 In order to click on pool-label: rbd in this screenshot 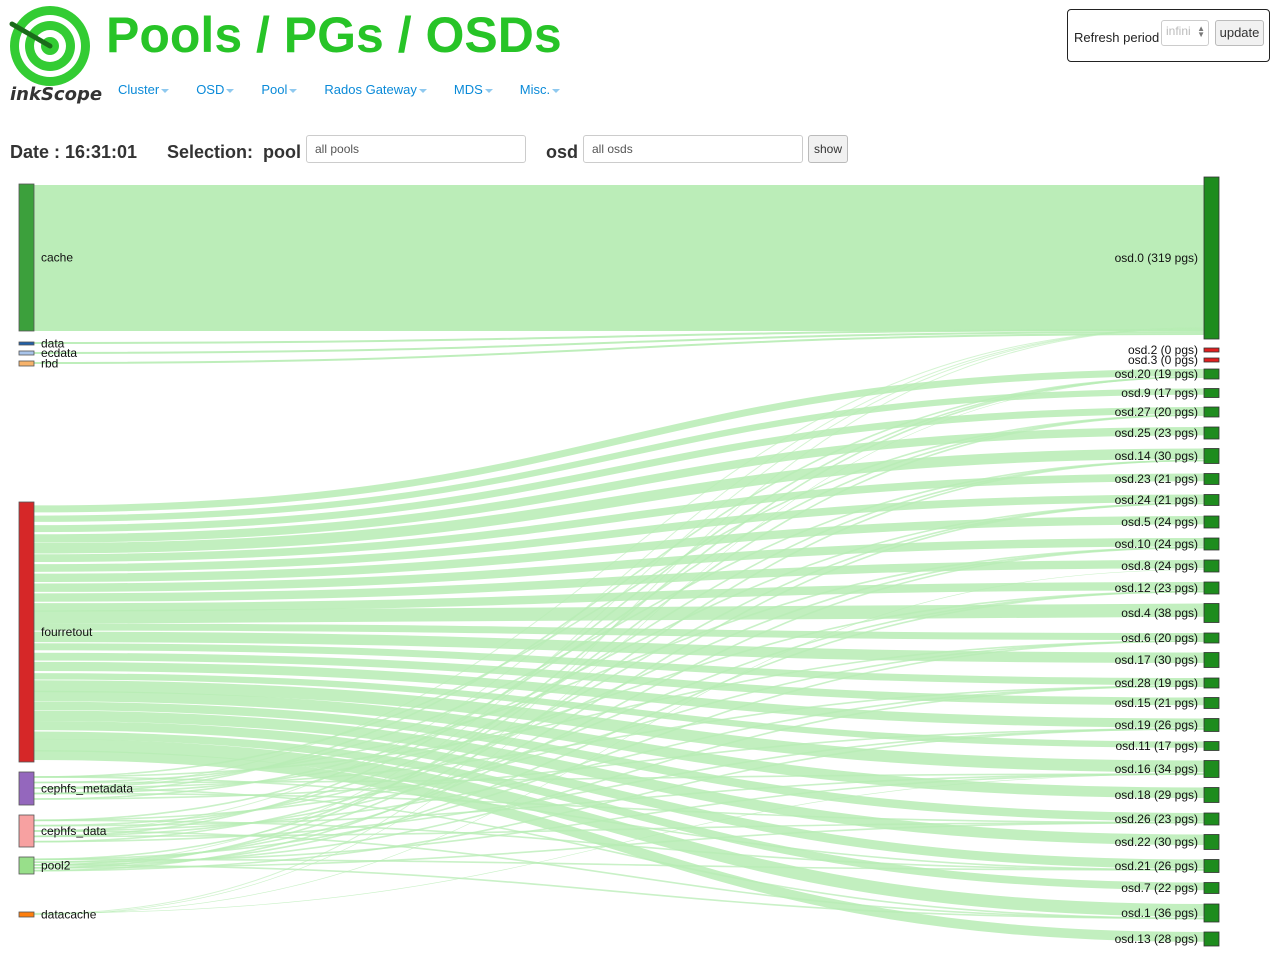, I will do `click(49, 364)`.